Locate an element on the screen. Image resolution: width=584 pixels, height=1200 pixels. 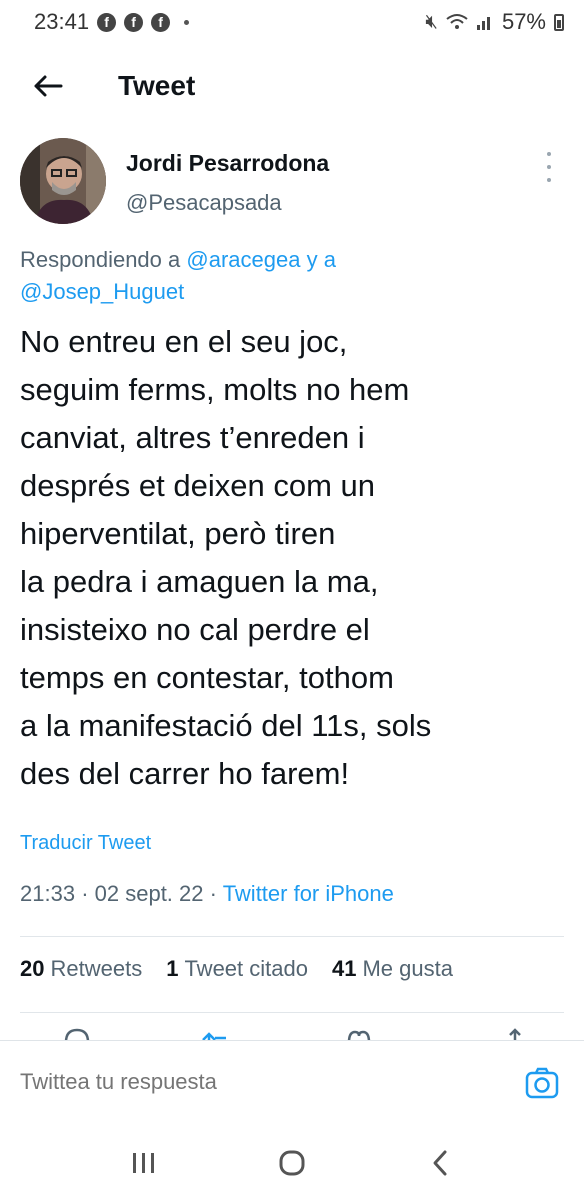
retweets-stat: 20 Retweets is located at coordinates (81, 969).